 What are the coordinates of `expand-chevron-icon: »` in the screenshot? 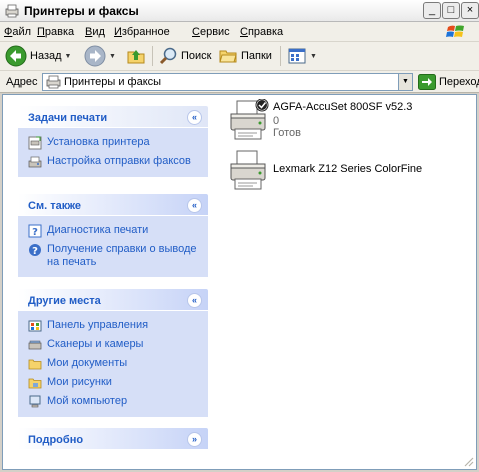 It's located at (194, 439).